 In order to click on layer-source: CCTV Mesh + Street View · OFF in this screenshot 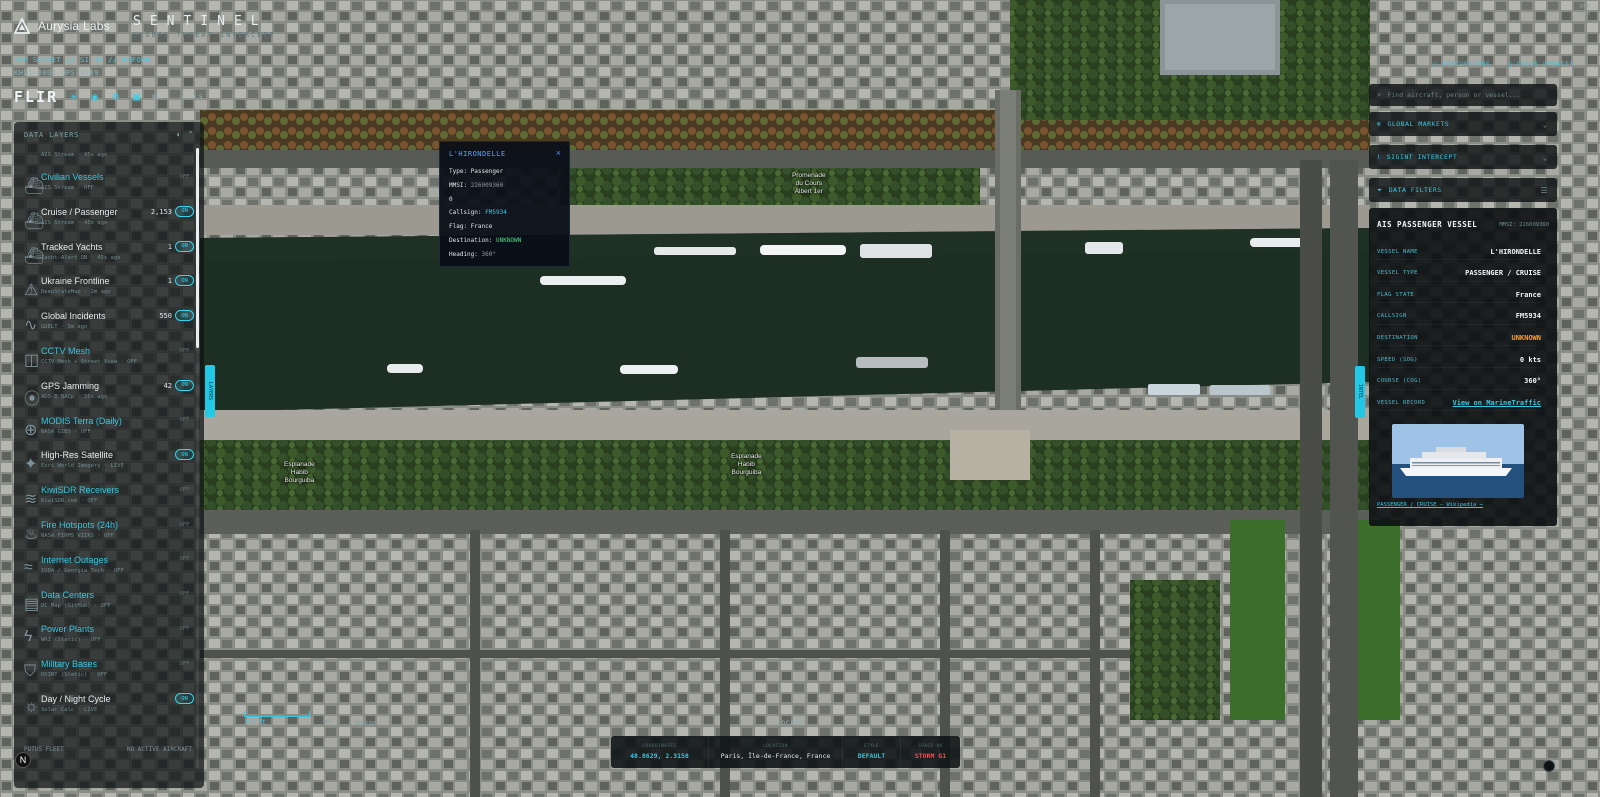, I will do `click(89, 362)`.